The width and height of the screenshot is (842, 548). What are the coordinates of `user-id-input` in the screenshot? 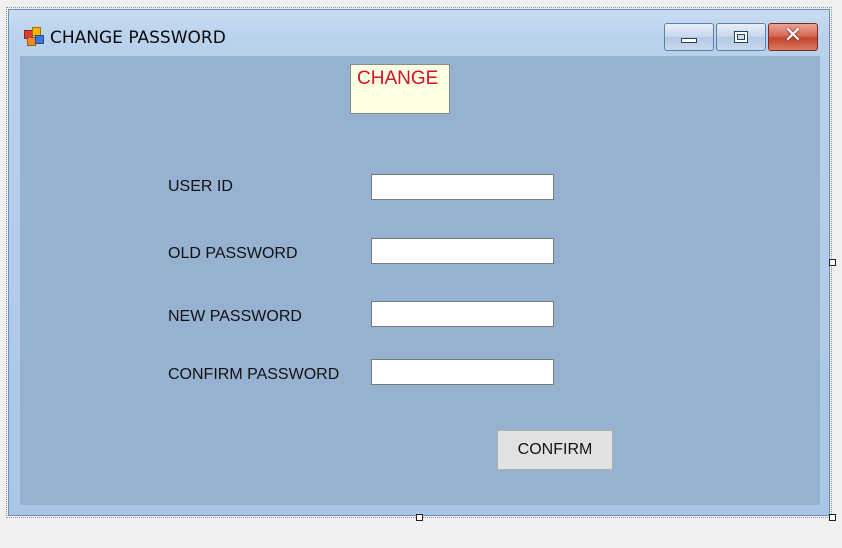 It's located at (462, 187).